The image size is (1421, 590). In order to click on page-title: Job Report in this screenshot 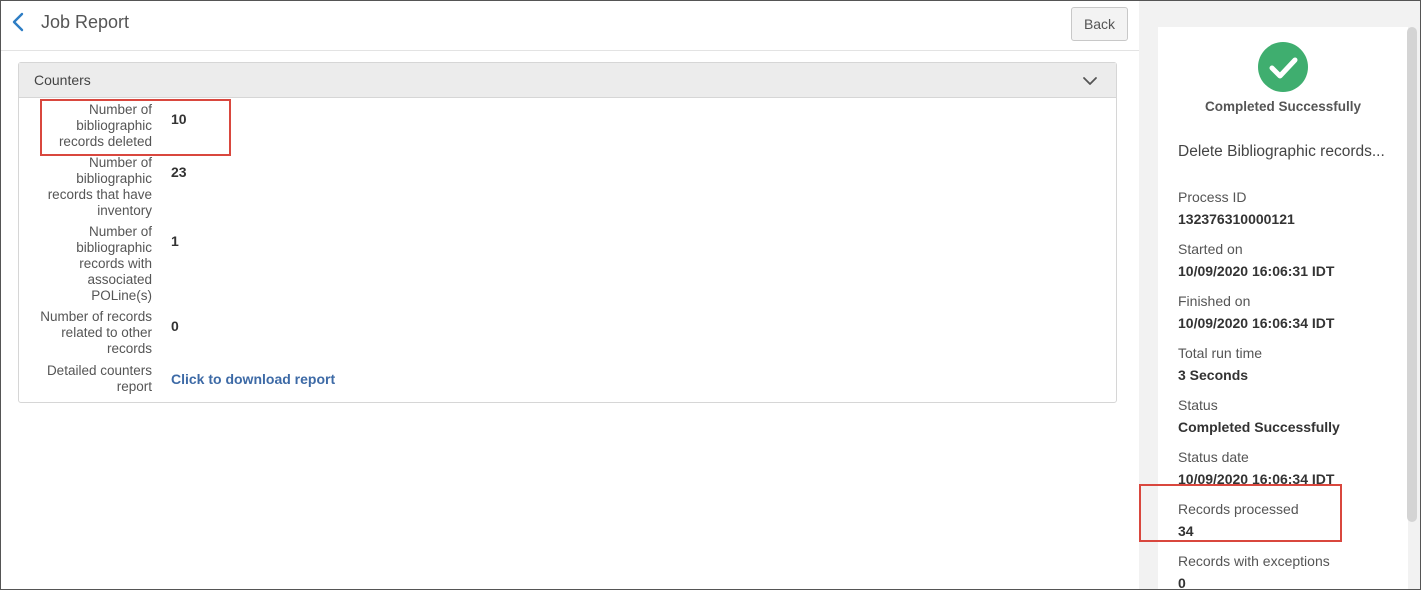, I will do `click(85, 22)`.